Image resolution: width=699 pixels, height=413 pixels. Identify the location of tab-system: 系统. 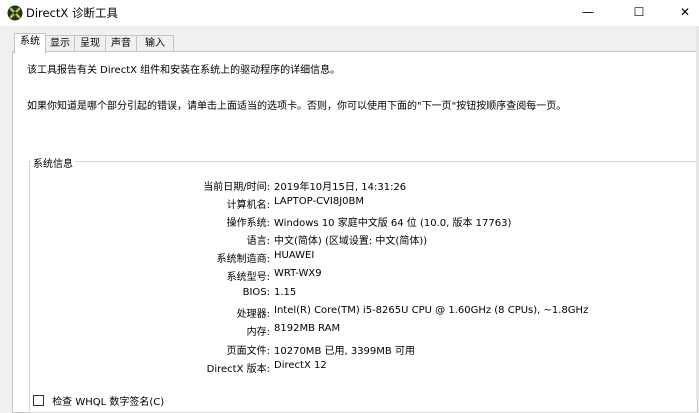
(30, 43).